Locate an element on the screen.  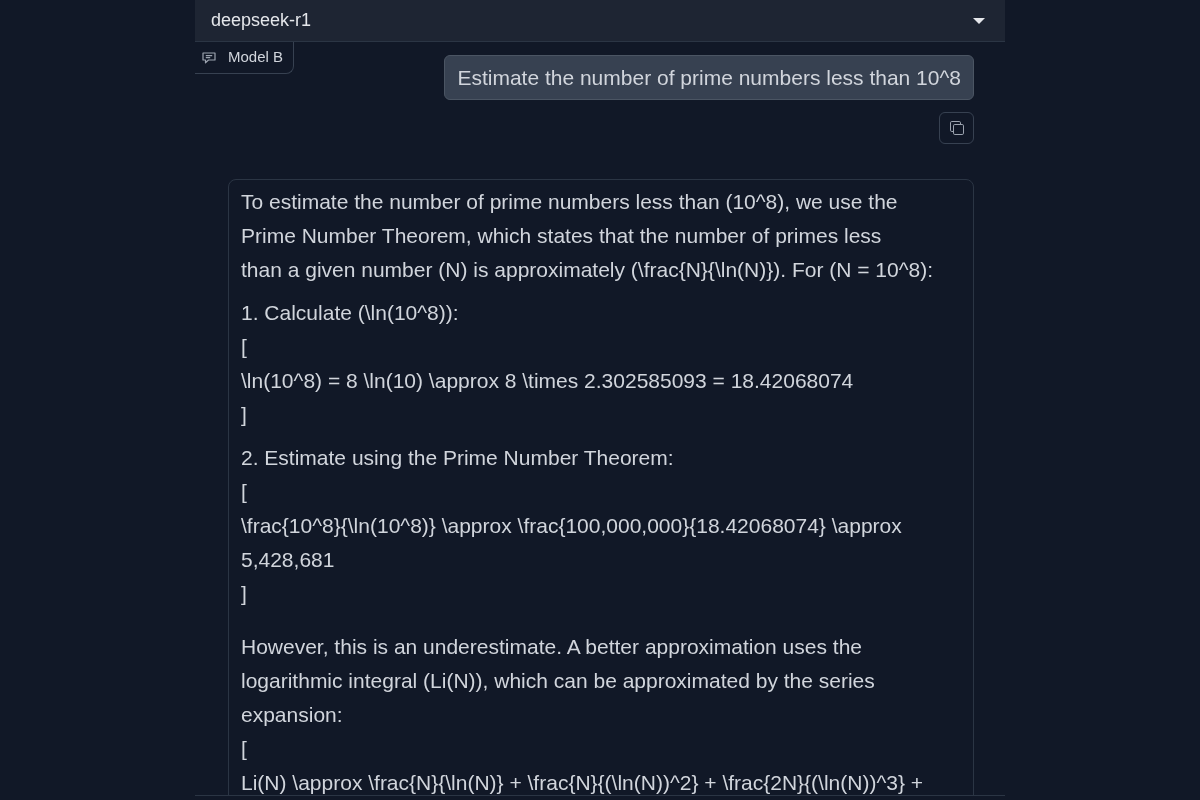
copy-icon is located at coordinates (956, 128).